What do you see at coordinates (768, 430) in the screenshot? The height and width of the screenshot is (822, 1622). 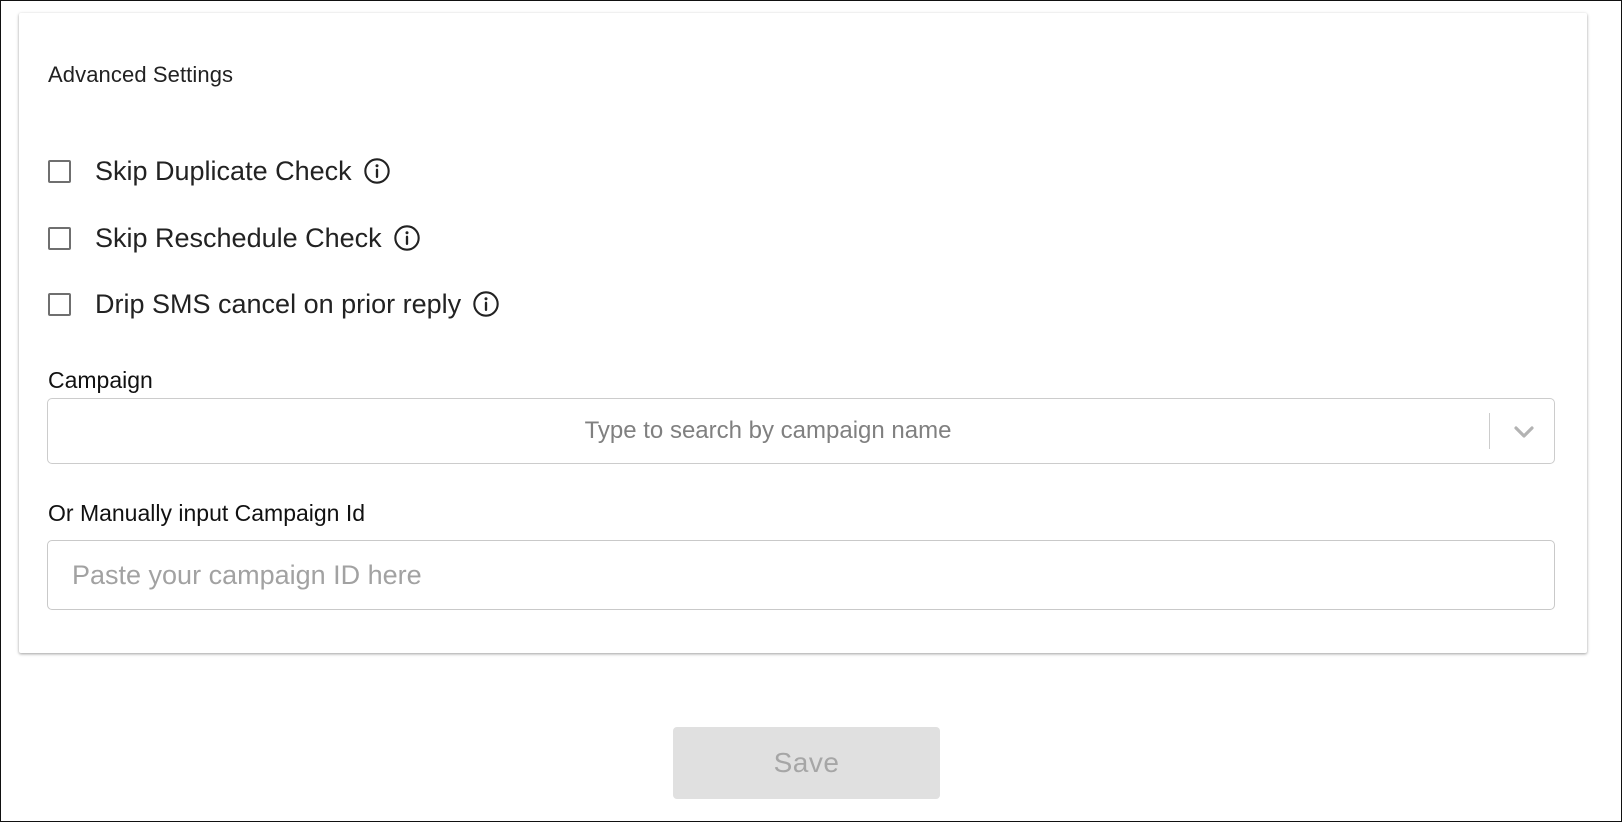 I see `campaign-select-placeholder: Type to search by campaign name` at bounding box center [768, 430].